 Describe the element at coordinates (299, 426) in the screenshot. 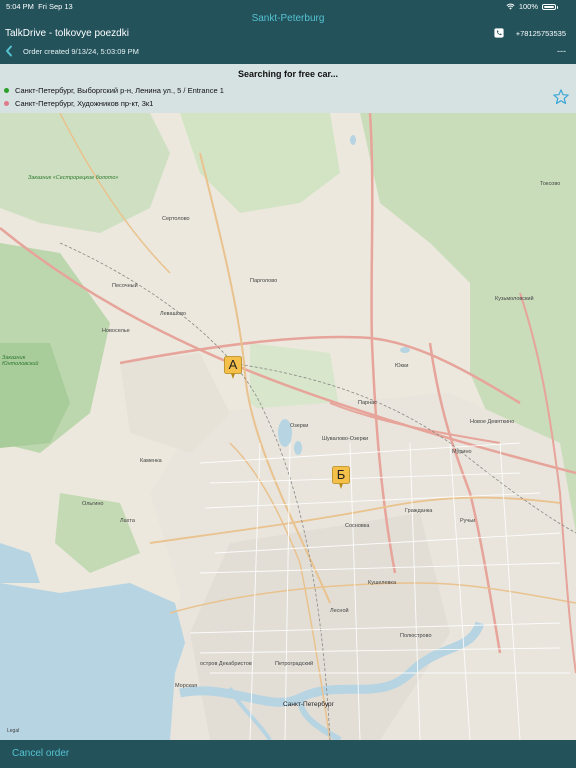

I see `map-label: Озерки` at that location.